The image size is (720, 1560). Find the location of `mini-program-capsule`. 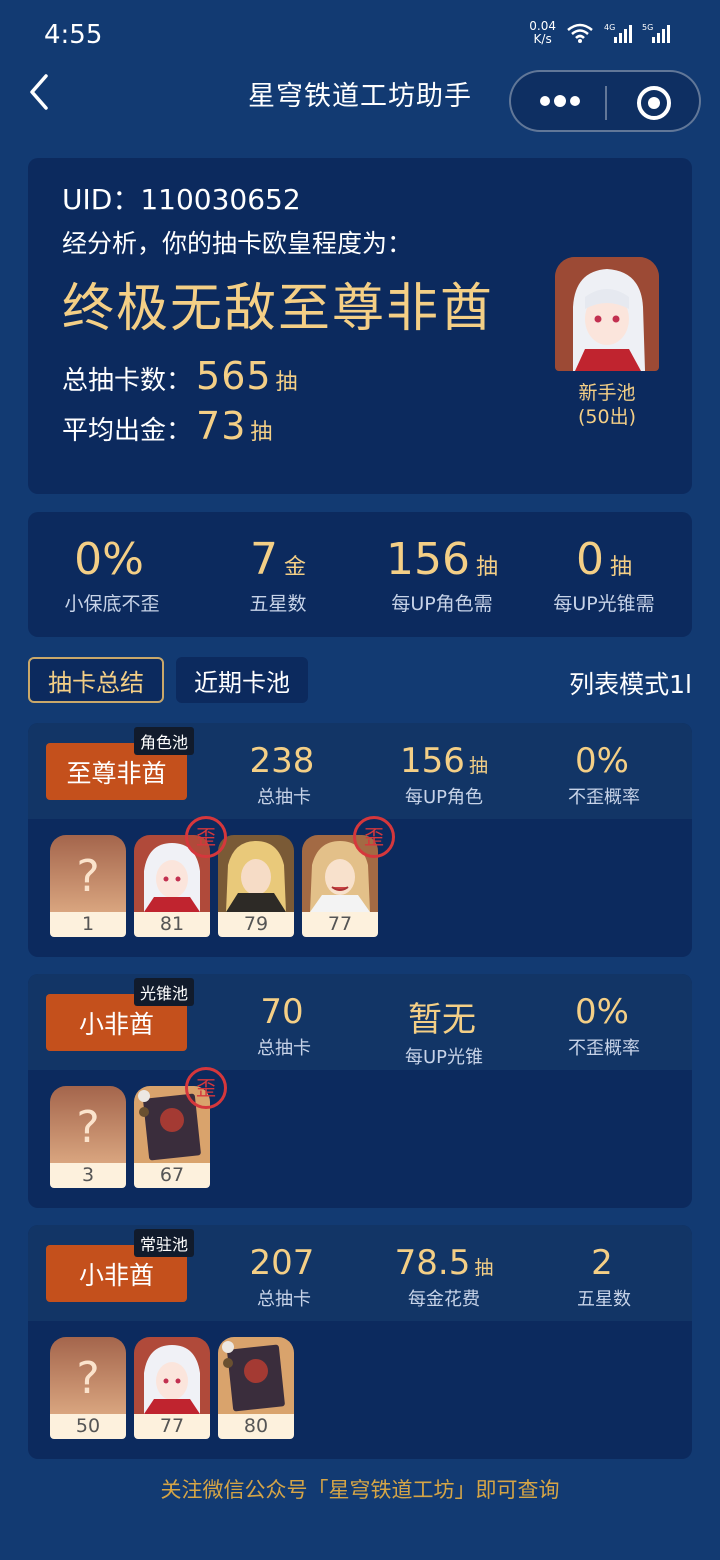

mini-program-capsule is located at coordinates (605, 101).